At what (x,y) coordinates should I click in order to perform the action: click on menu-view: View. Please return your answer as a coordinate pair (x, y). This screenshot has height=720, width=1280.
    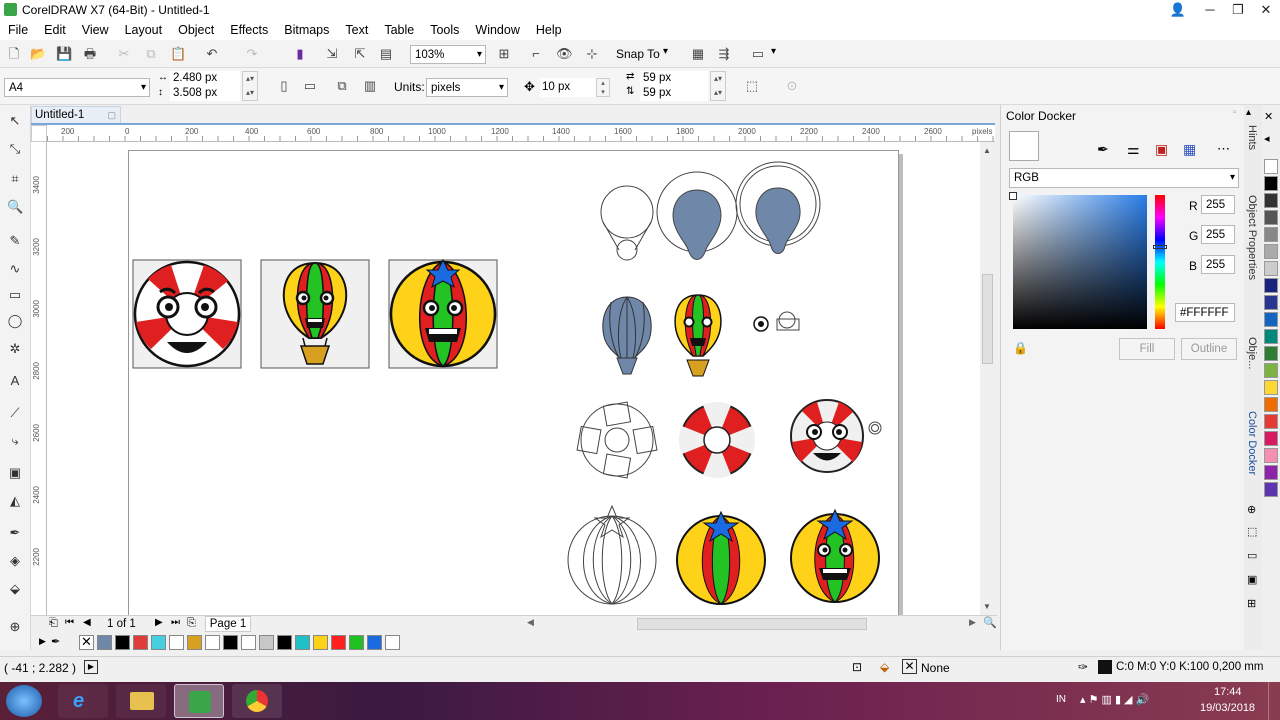
    Looking at the image, I should click on (95, 30).